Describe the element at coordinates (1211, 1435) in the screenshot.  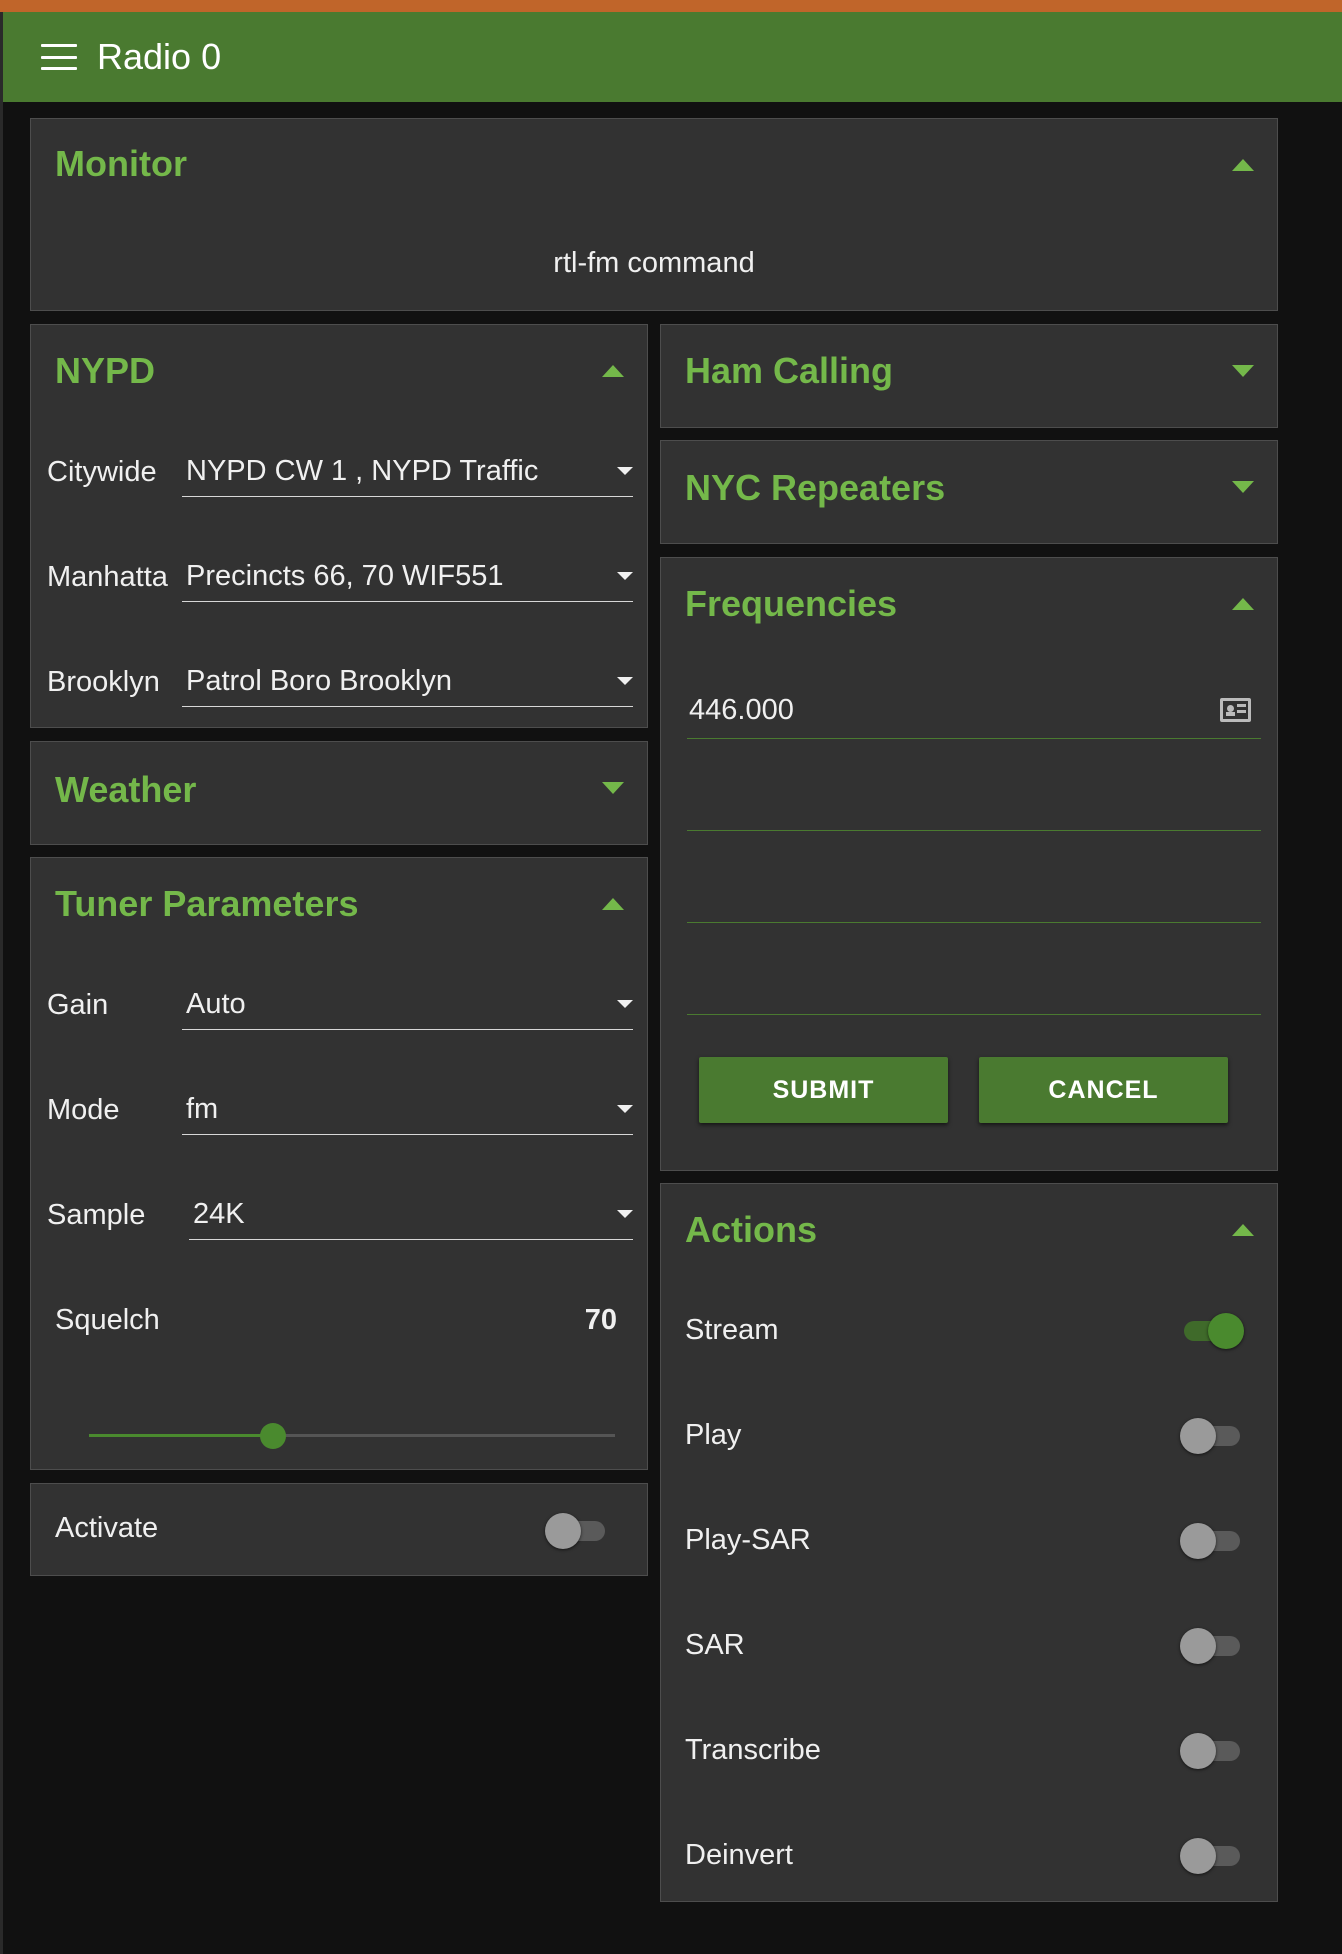
I see `play-toggle` at that location.